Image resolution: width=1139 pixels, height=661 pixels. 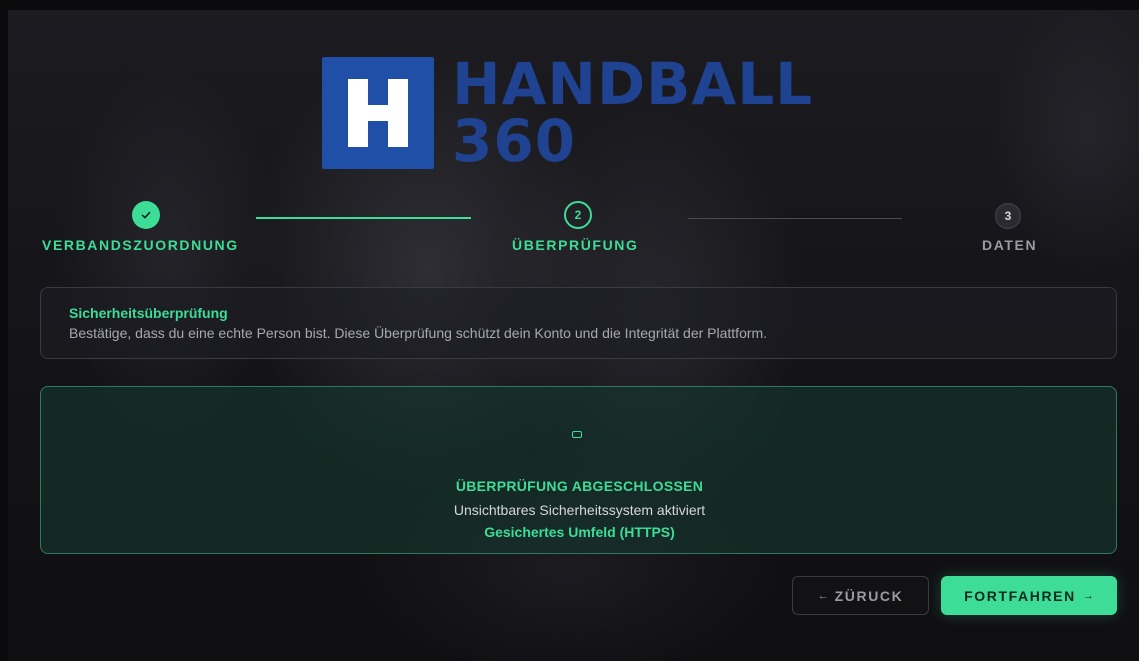 What do you see at coordinates (579, 486) in the screenshot?
I see `verification-title: ÜBERPRÜFUNG ABGESCHLOSSEN` at bounding box center [579, 486].